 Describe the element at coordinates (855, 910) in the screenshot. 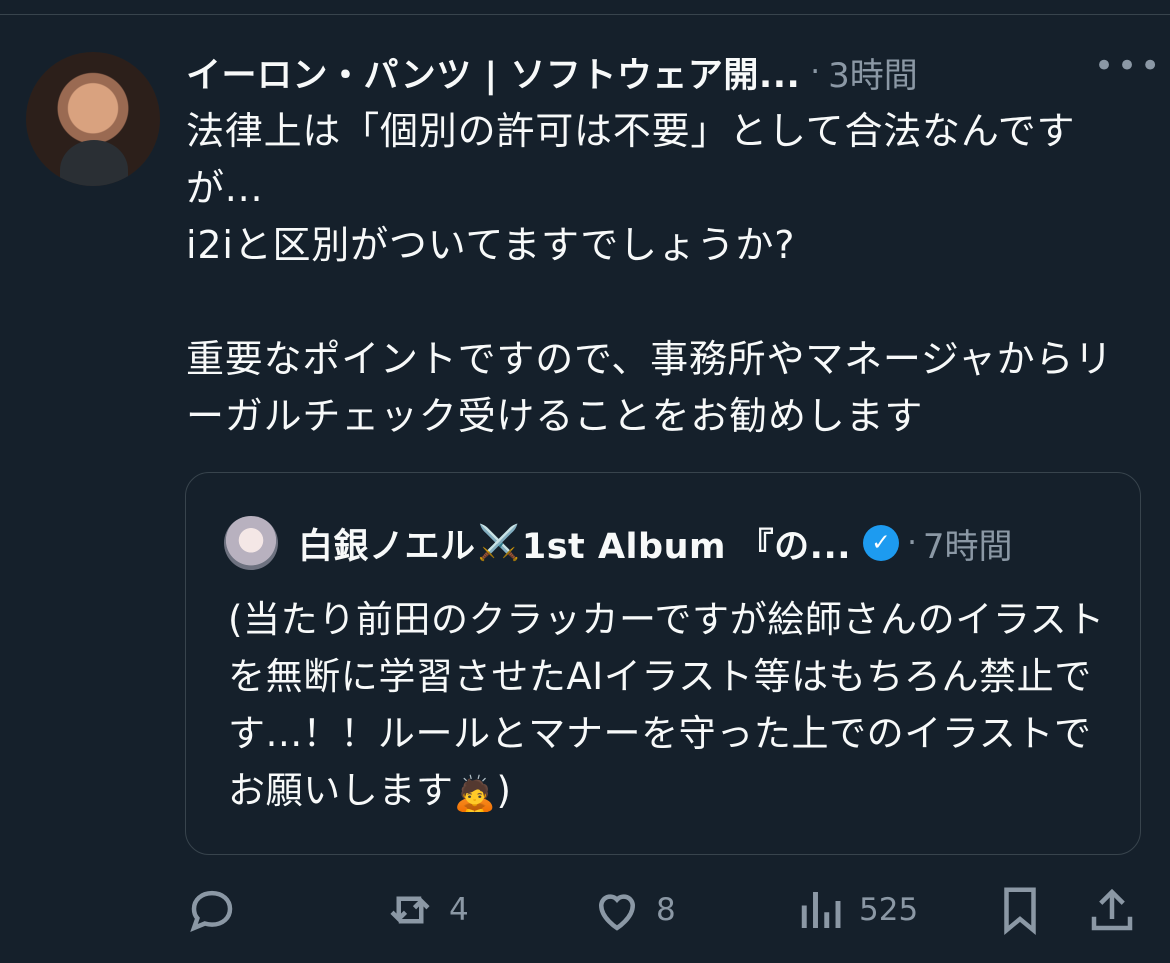

I see `views-button: 525` at that location.